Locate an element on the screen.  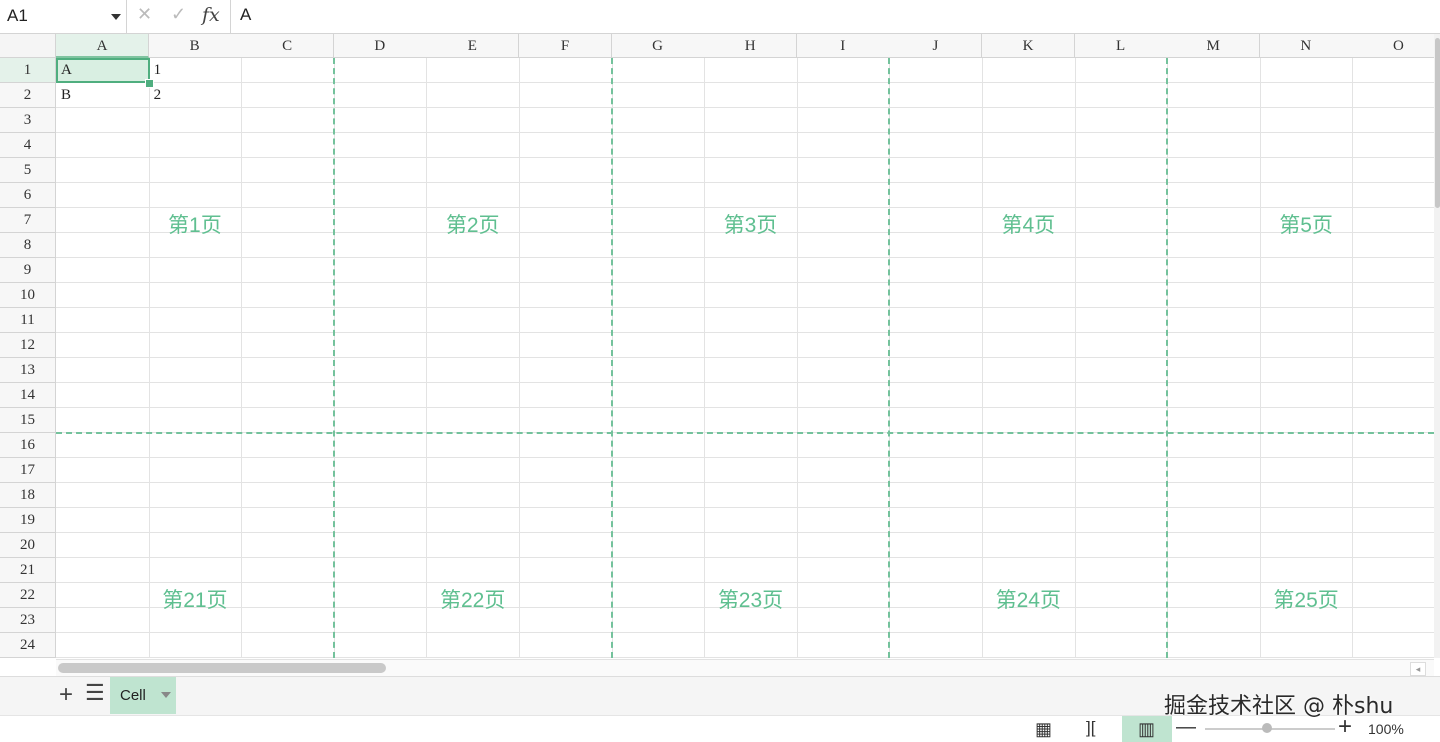
column-header-e: E is located at coordinates (473, 46).